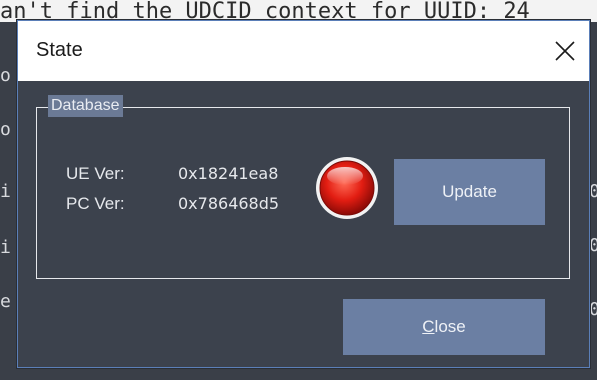  What do you see at coordinates (59, 50) in the screenshot?
I see `dialog-title: State` at bounding box center [59, 50].